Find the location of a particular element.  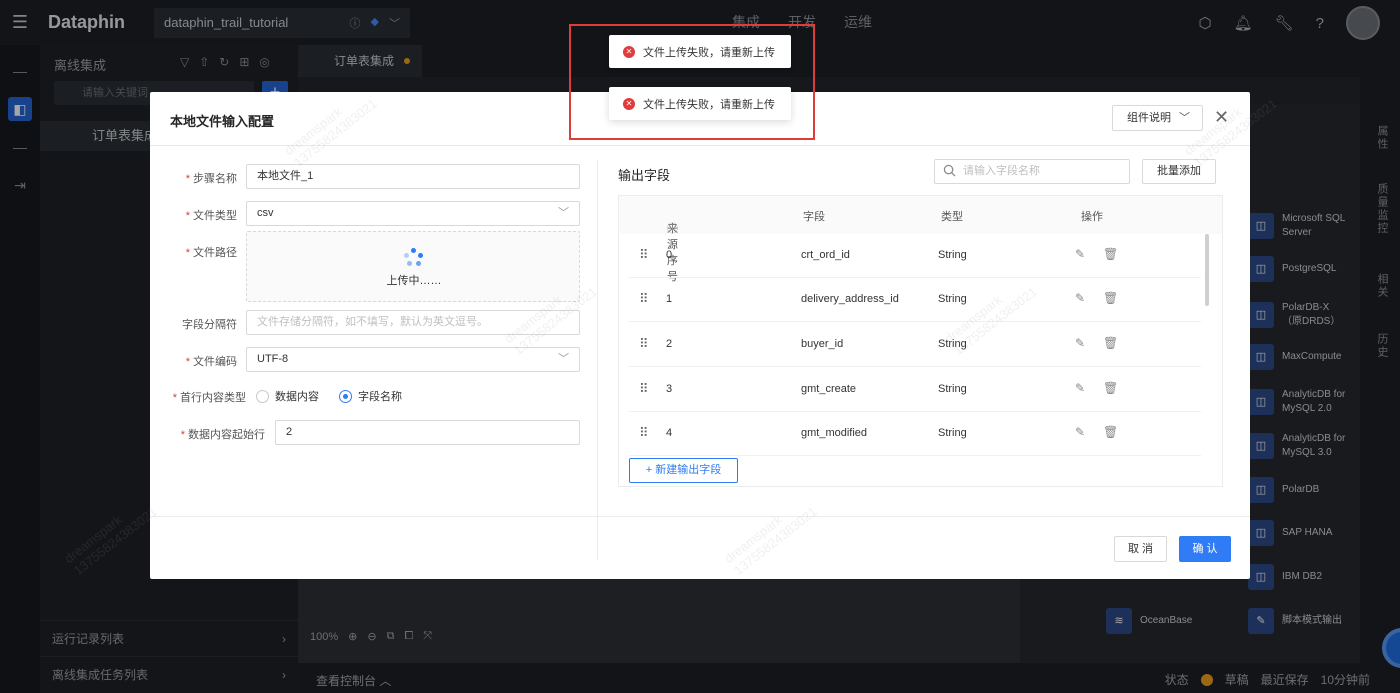

col-type: 类型 is located at coordinates (952, 217).